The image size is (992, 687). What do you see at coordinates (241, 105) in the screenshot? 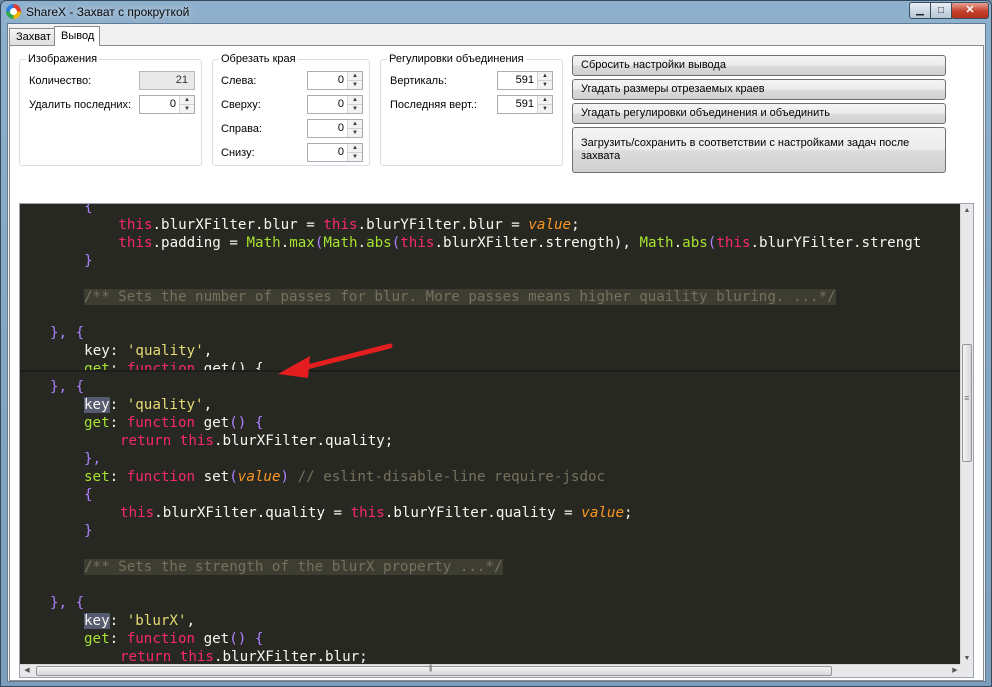
I see `trim-top-label: Сверху:` at bounding box center [241, 105].